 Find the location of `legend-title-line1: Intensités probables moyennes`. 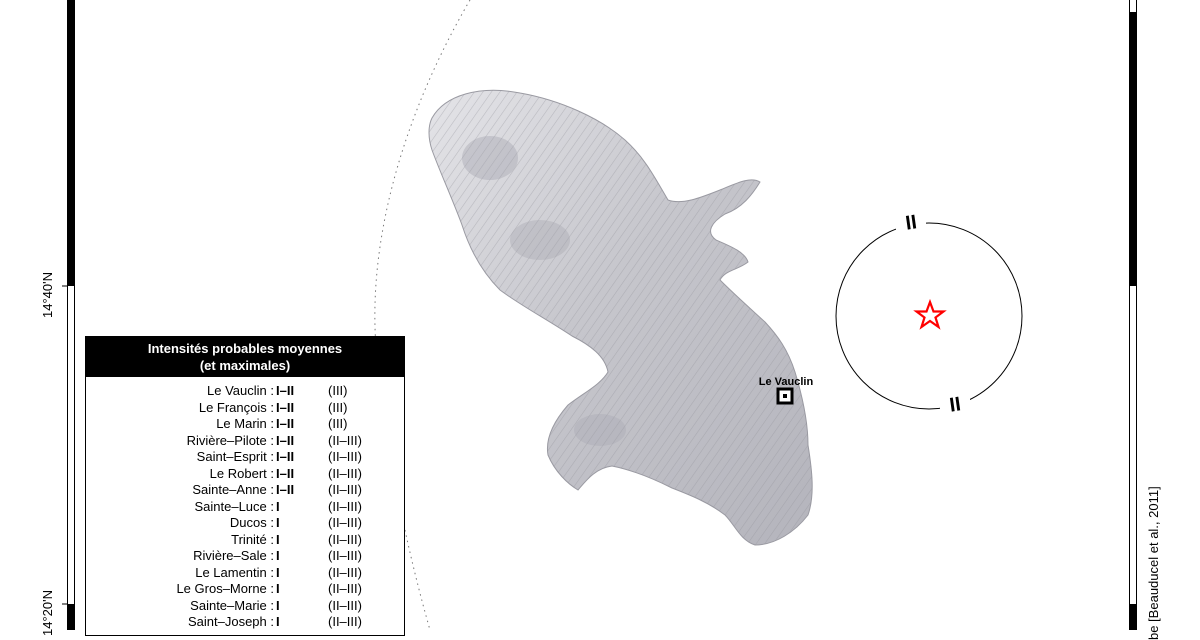

legend-title-line1: Intensités probables moyennes is located at coordinates (245, 348).